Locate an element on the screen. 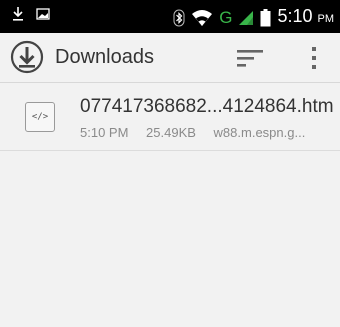 The image size is (340, 327). more-vertical-icon is located at coordinates (314, 58).